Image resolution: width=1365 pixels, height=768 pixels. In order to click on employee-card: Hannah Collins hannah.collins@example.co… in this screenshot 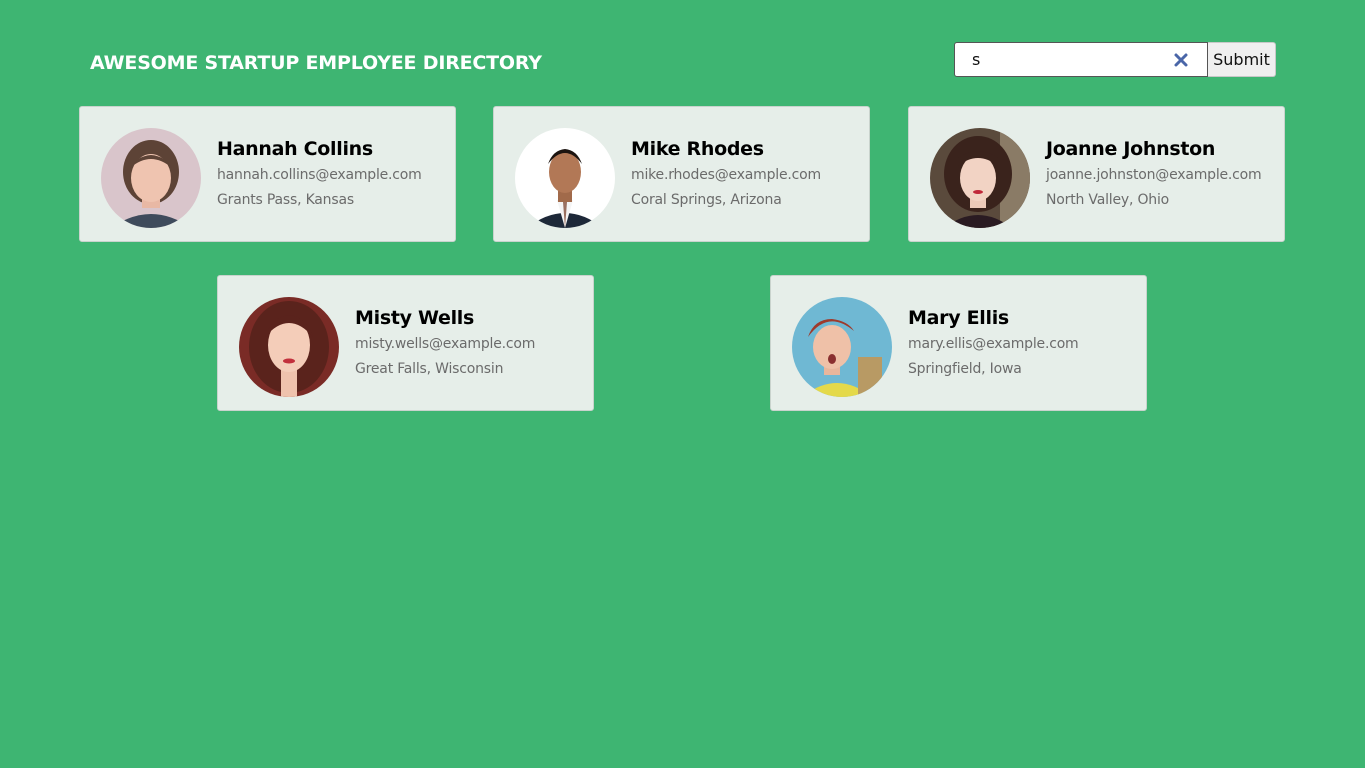, I will do `click(267, 174)`.